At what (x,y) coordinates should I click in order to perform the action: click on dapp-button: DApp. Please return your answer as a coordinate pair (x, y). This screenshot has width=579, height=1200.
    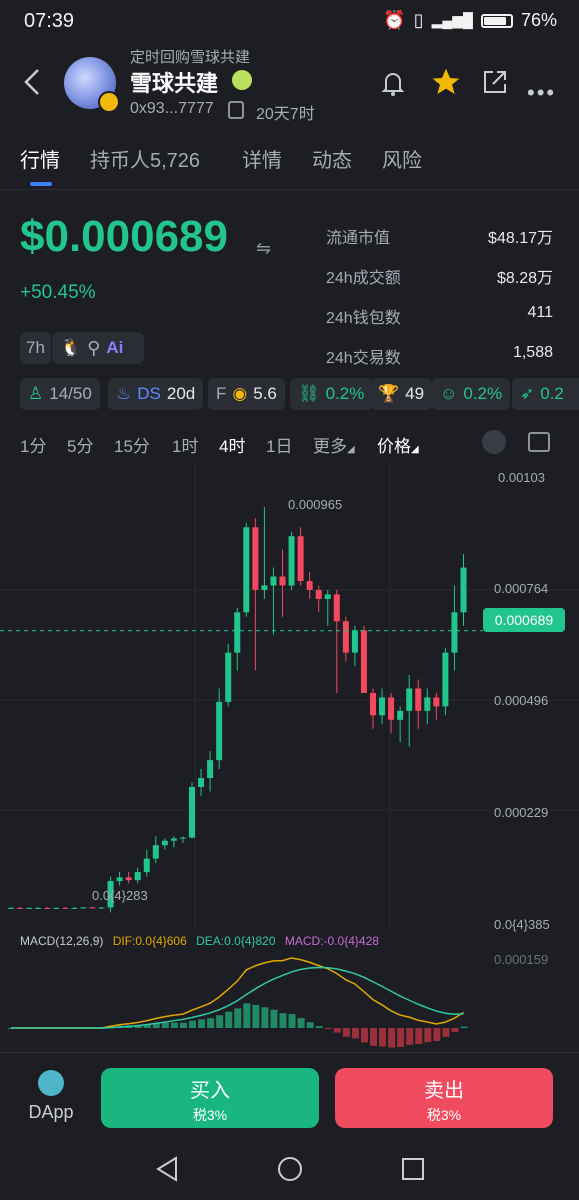
    Looking at the image, I should click on (51, 1096).